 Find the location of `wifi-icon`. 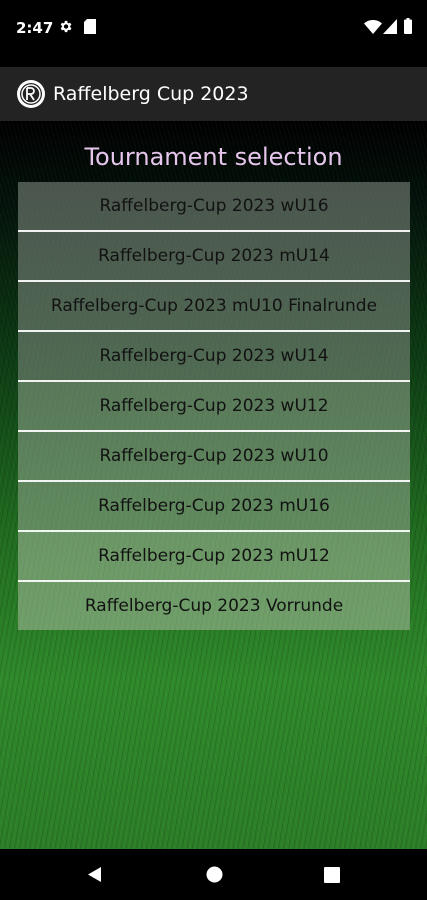

wifi-icon is located at coordinates (373, 27).